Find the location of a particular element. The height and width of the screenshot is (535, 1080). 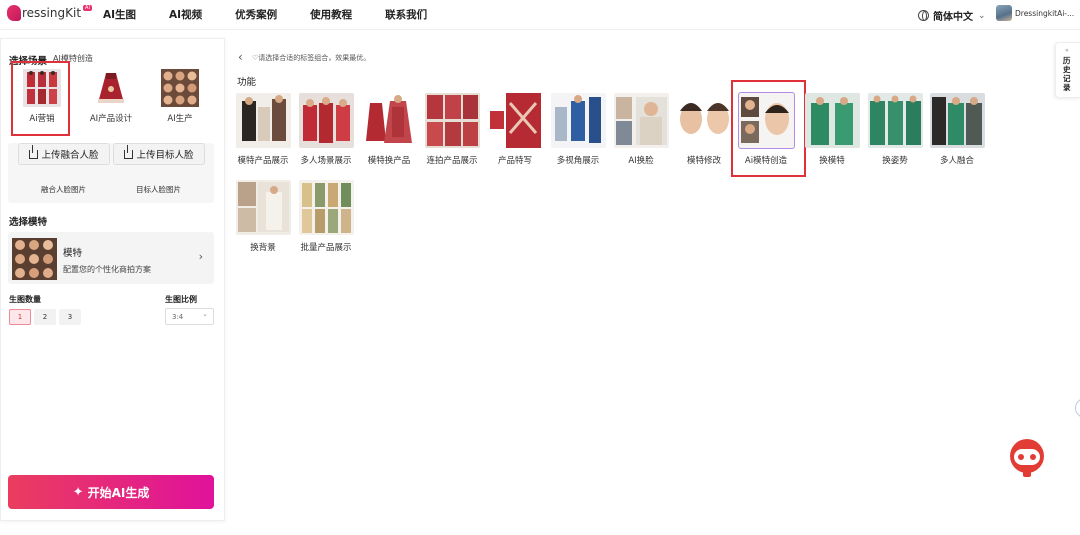

function-change-model: 换模特 is located at coordinates (832, 129).